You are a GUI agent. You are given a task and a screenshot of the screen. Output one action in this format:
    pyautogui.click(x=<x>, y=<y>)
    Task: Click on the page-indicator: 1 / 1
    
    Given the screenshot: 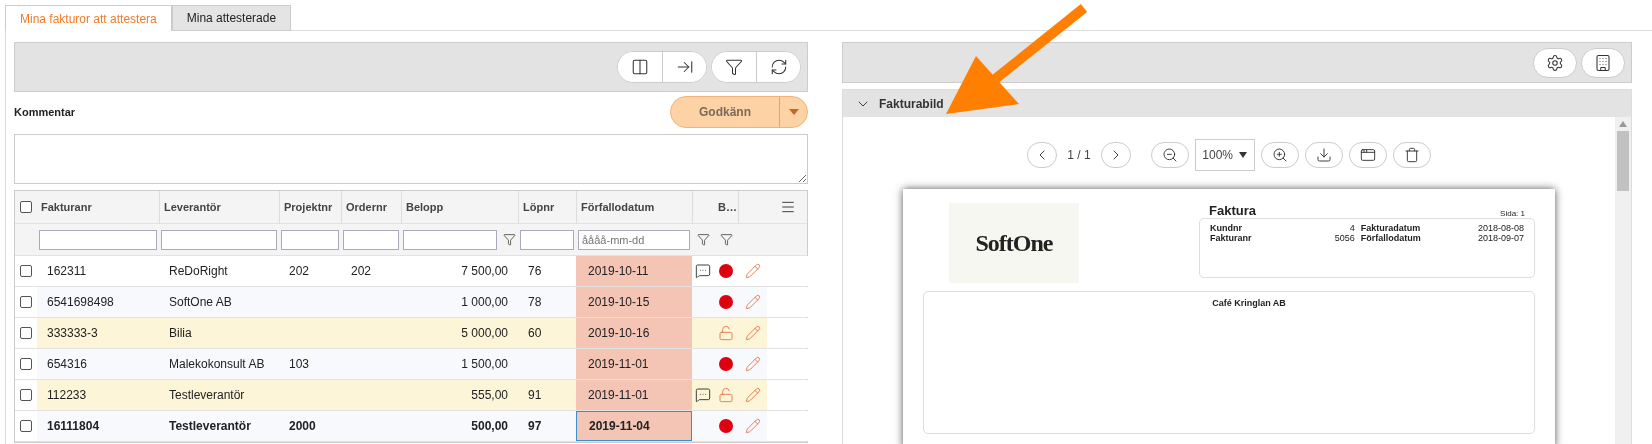 What is the action you would take?
    pyautogui.click(x=1079, y=155)
    